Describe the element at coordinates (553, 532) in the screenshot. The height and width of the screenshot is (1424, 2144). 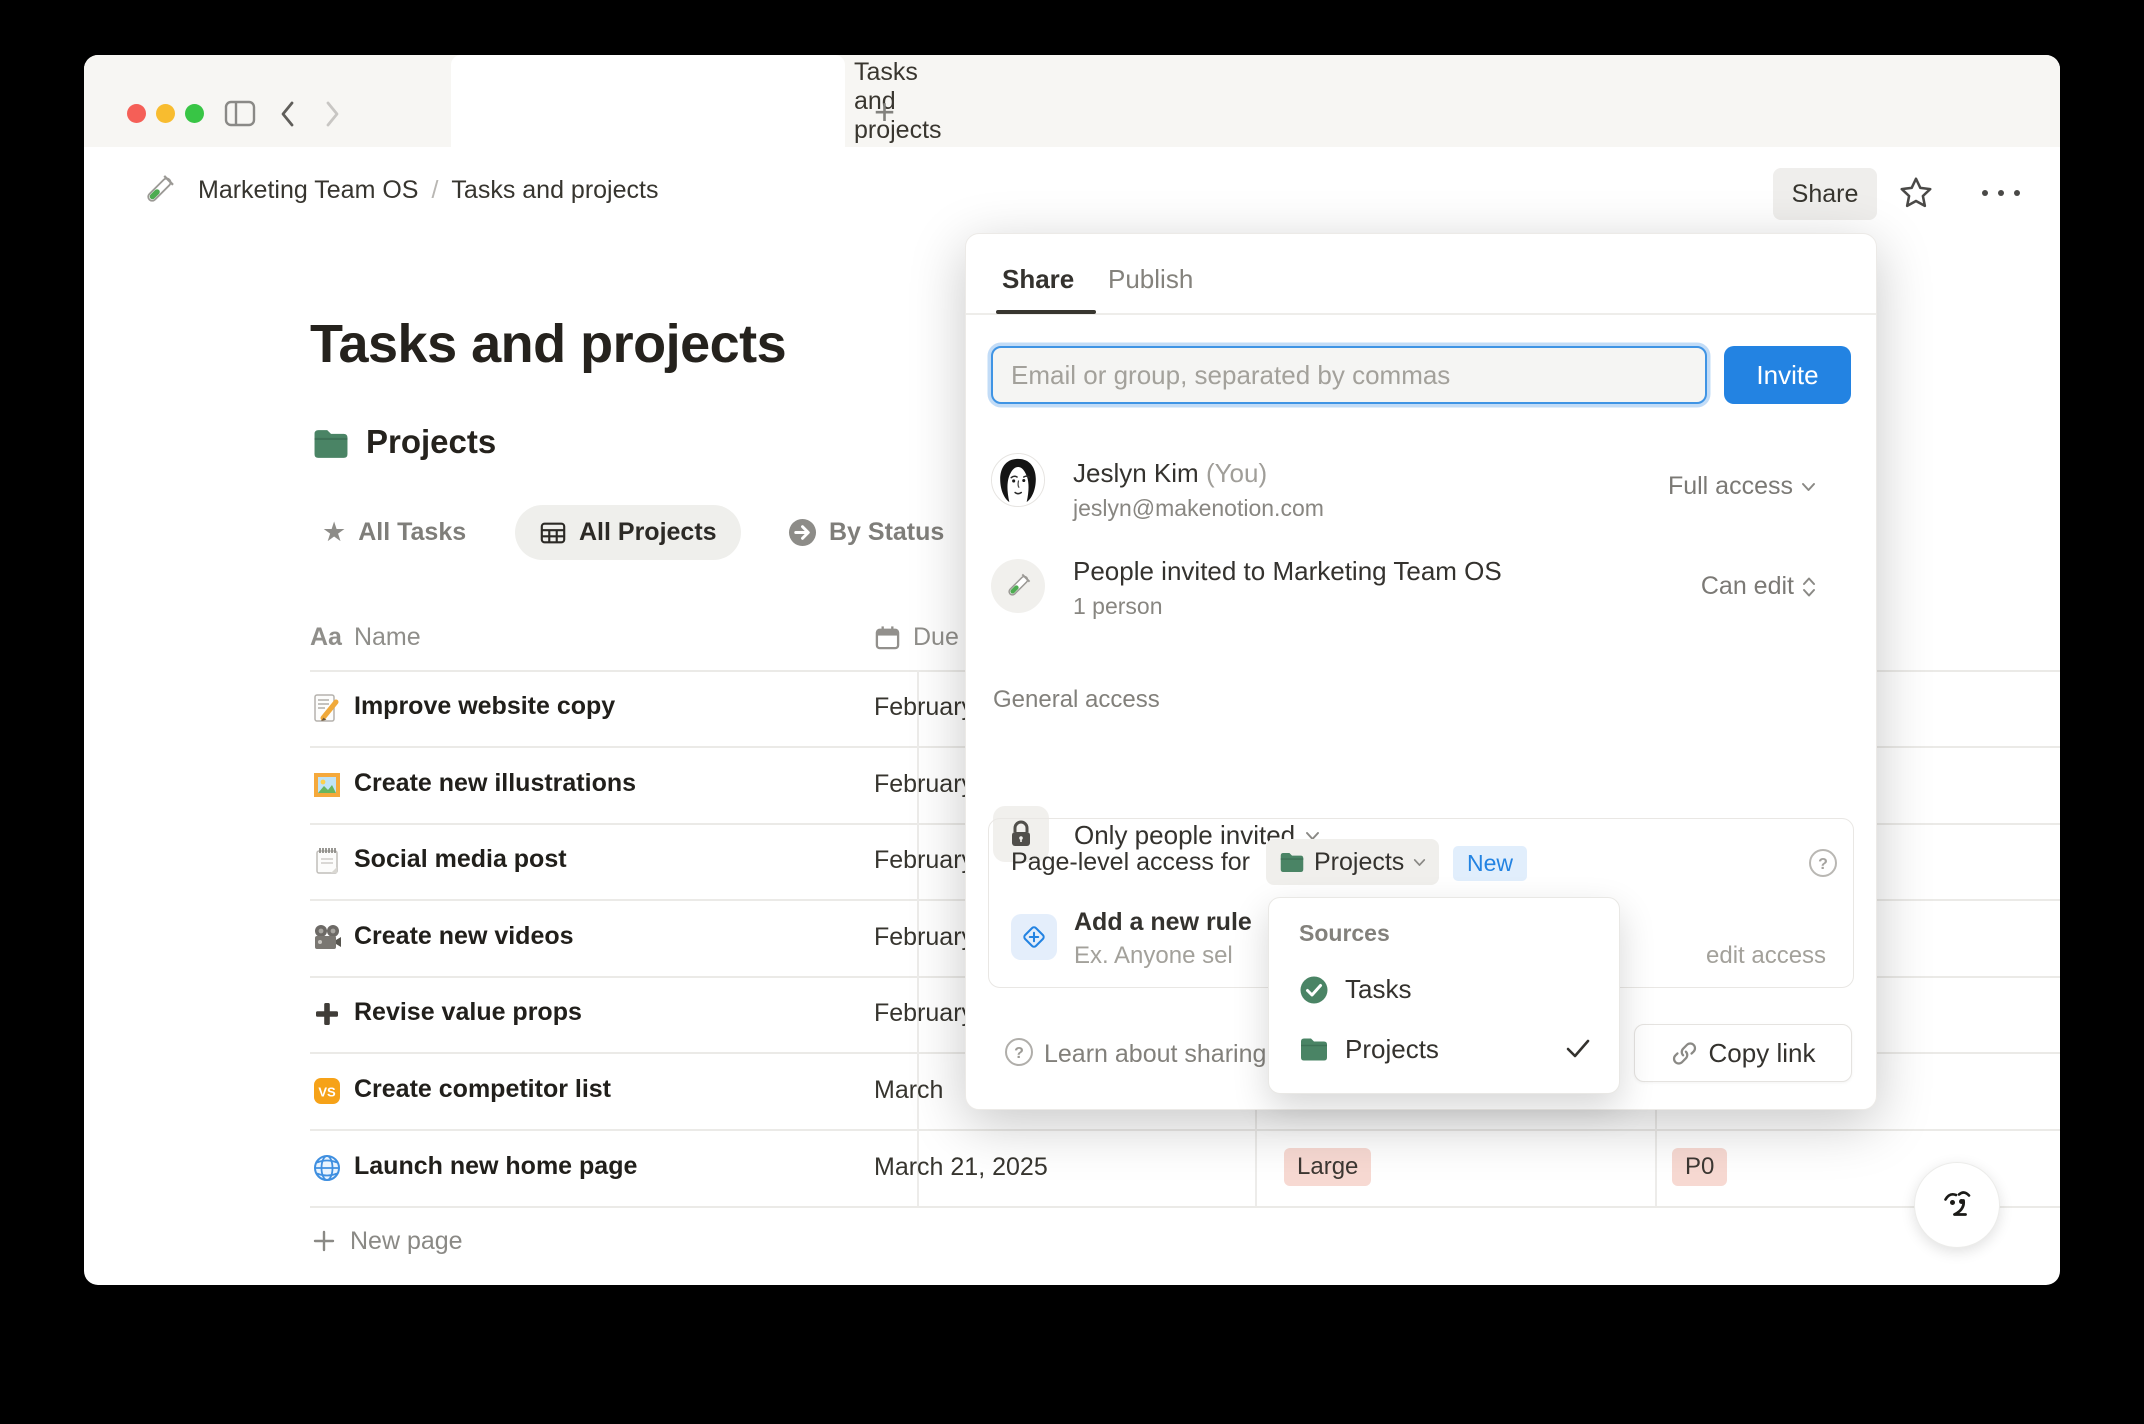
I see `table-grid-icon` at that location.